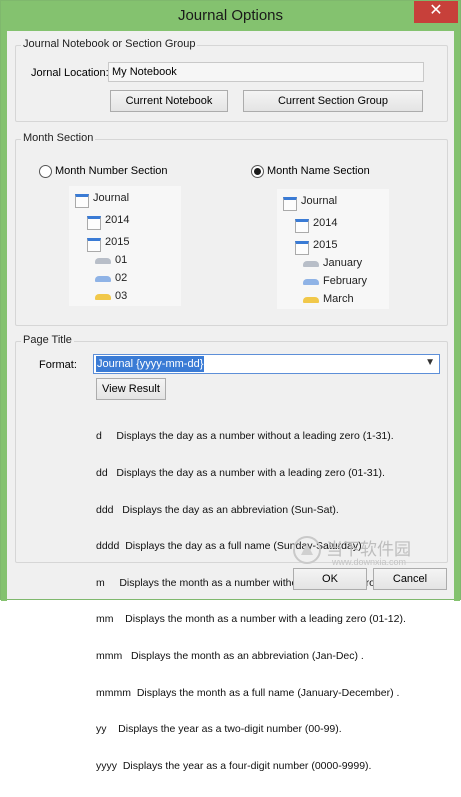  Describe the element at coordinates (266, 364) in the screenshot. I see `format-select: Journal {yyyy-mm-dd} ▼` at that location.